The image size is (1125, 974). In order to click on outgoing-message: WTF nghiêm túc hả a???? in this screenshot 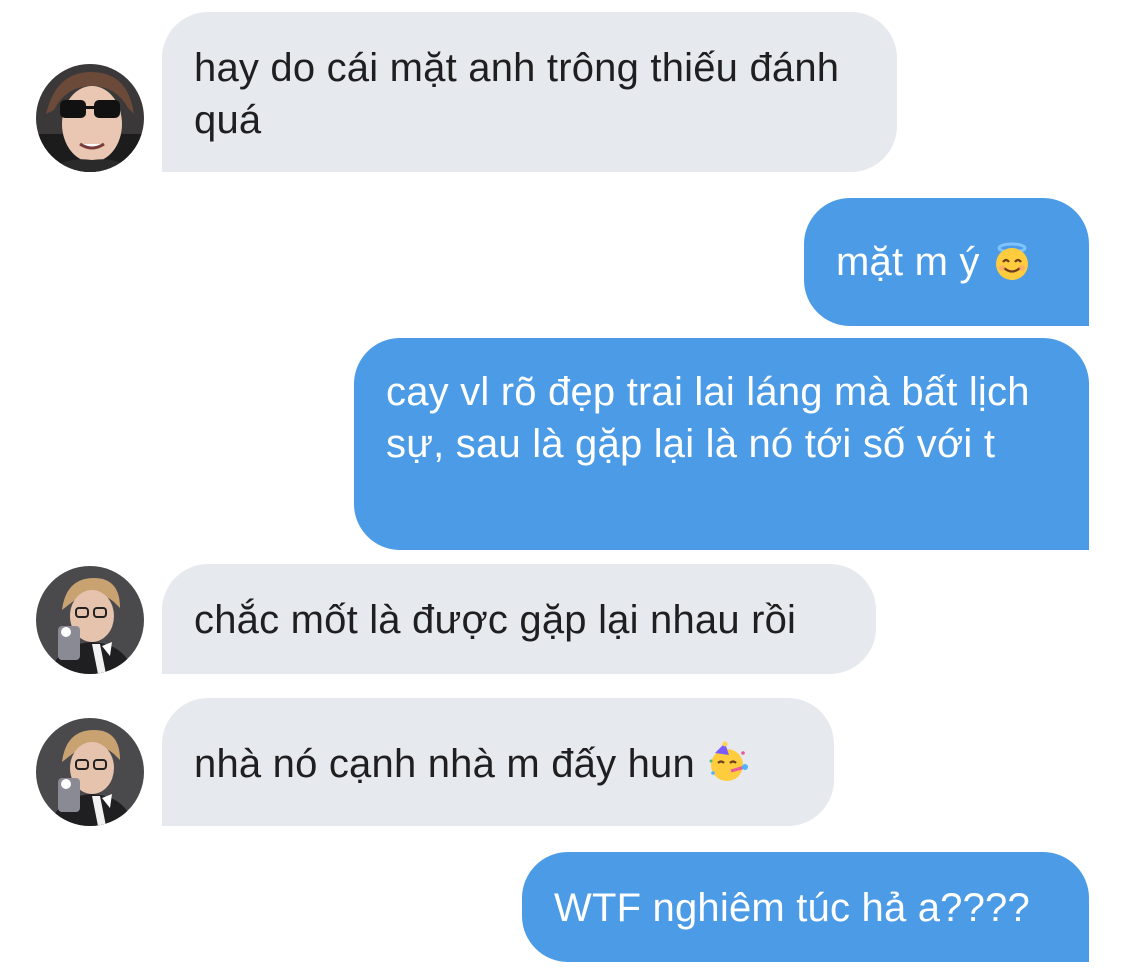, I will do `click(805, 907)`.